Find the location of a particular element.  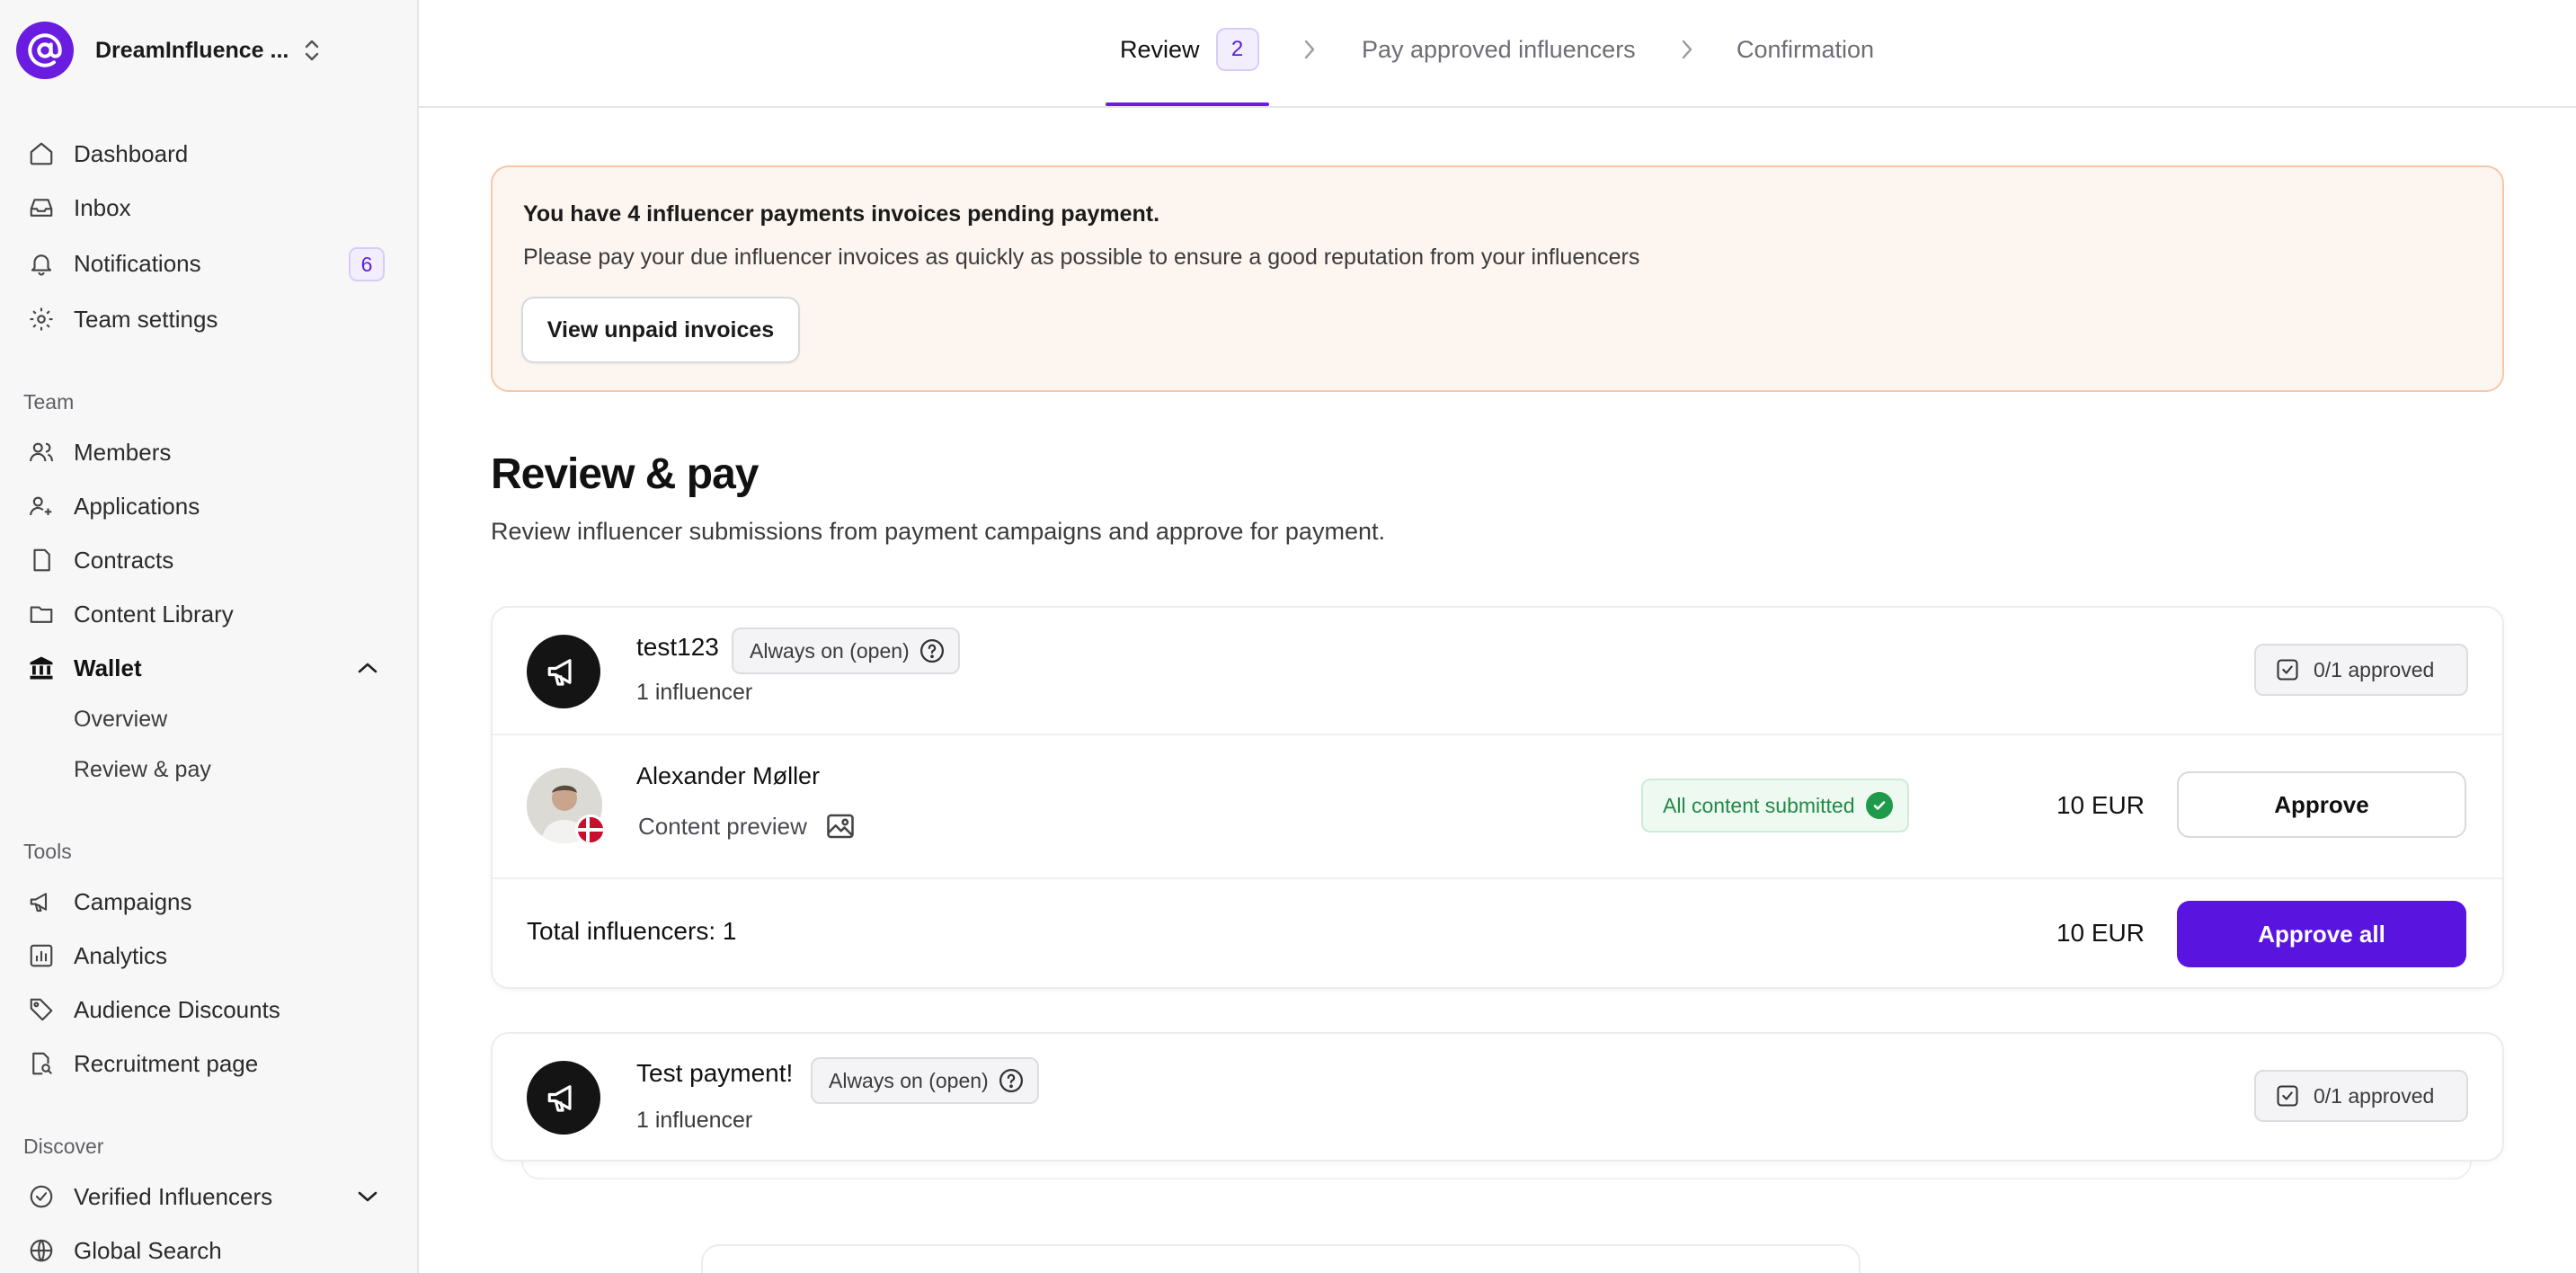

folder-icon is located at coordinates (41, 614).